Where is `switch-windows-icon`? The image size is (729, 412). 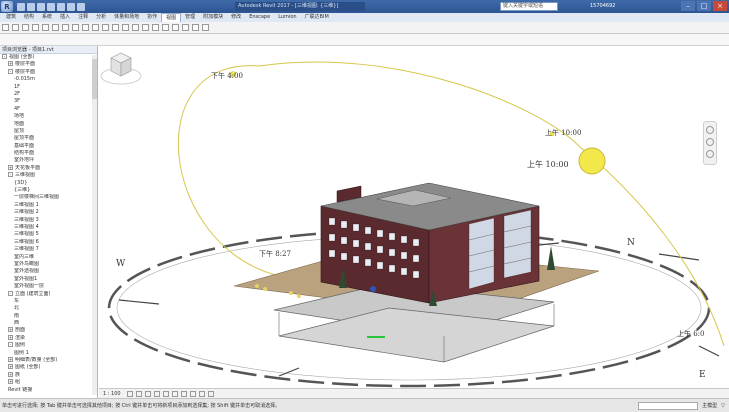 switch-windows-icon is located at coordinates (205, 27).